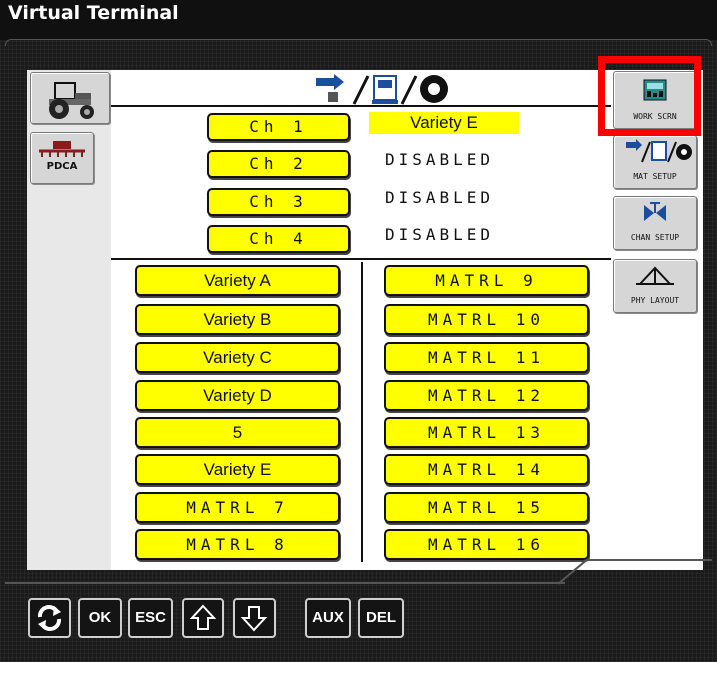  I want to click on aux-button: AUX, so click(328, 618).